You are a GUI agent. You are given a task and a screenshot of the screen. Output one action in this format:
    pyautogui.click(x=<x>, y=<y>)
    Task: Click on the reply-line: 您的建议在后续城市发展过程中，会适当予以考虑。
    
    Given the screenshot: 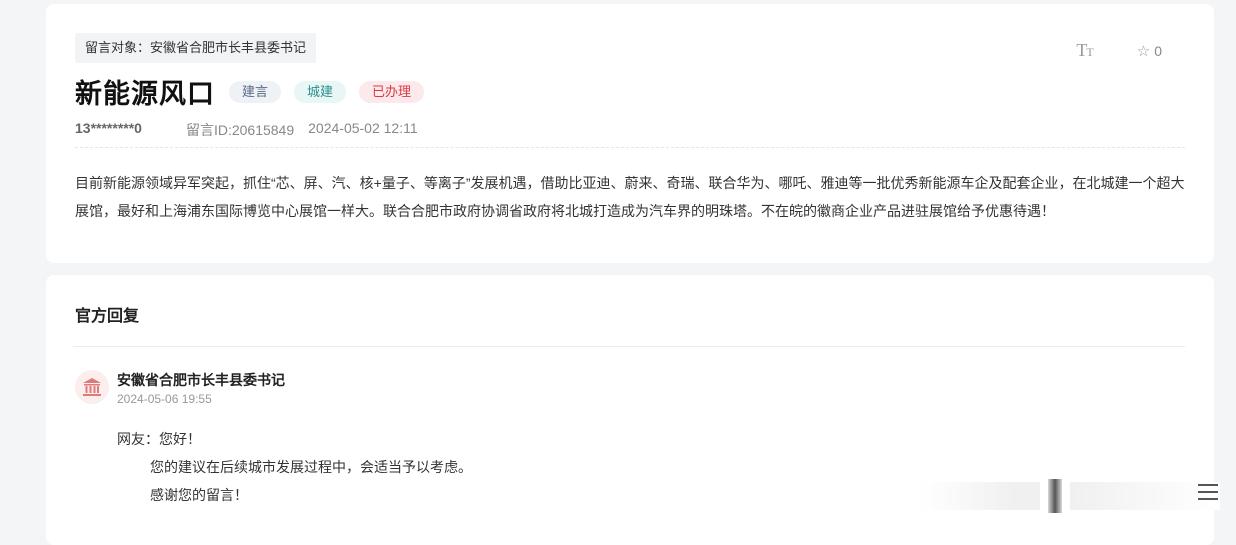 What is the action you would take?
    pyautogui.click(x=311, y=467)
    